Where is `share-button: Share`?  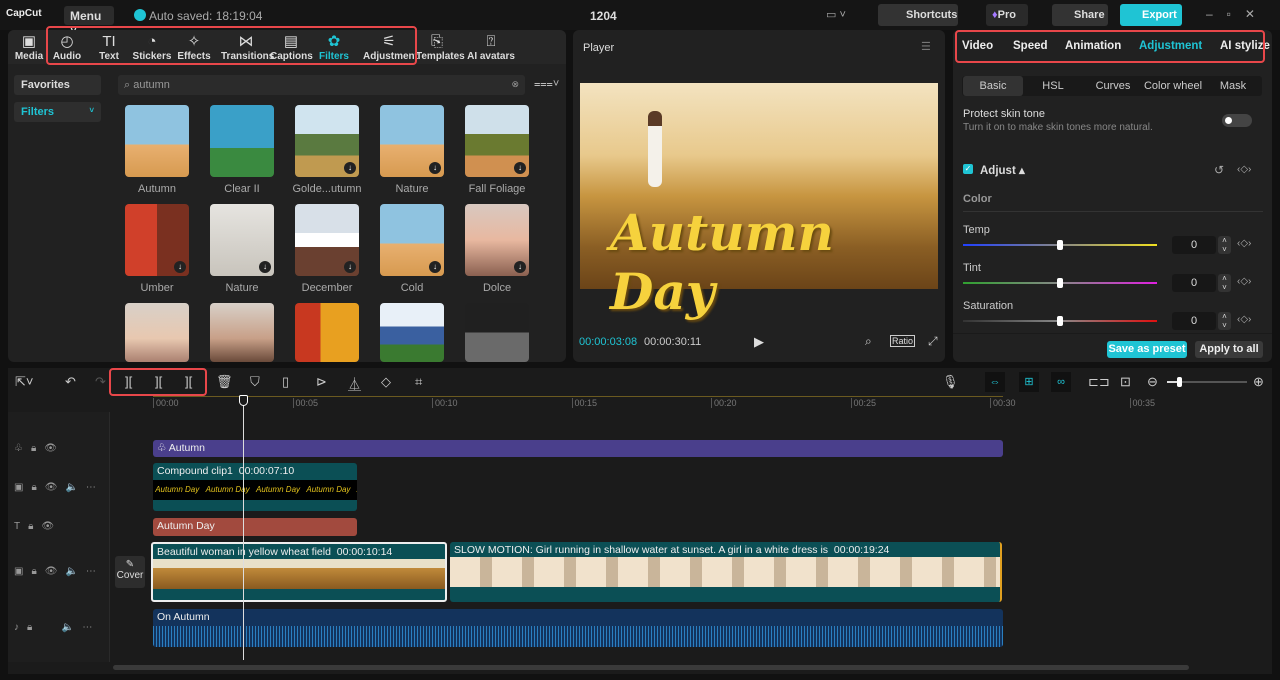 share-button: Share is located at coordinates (1080, 15).